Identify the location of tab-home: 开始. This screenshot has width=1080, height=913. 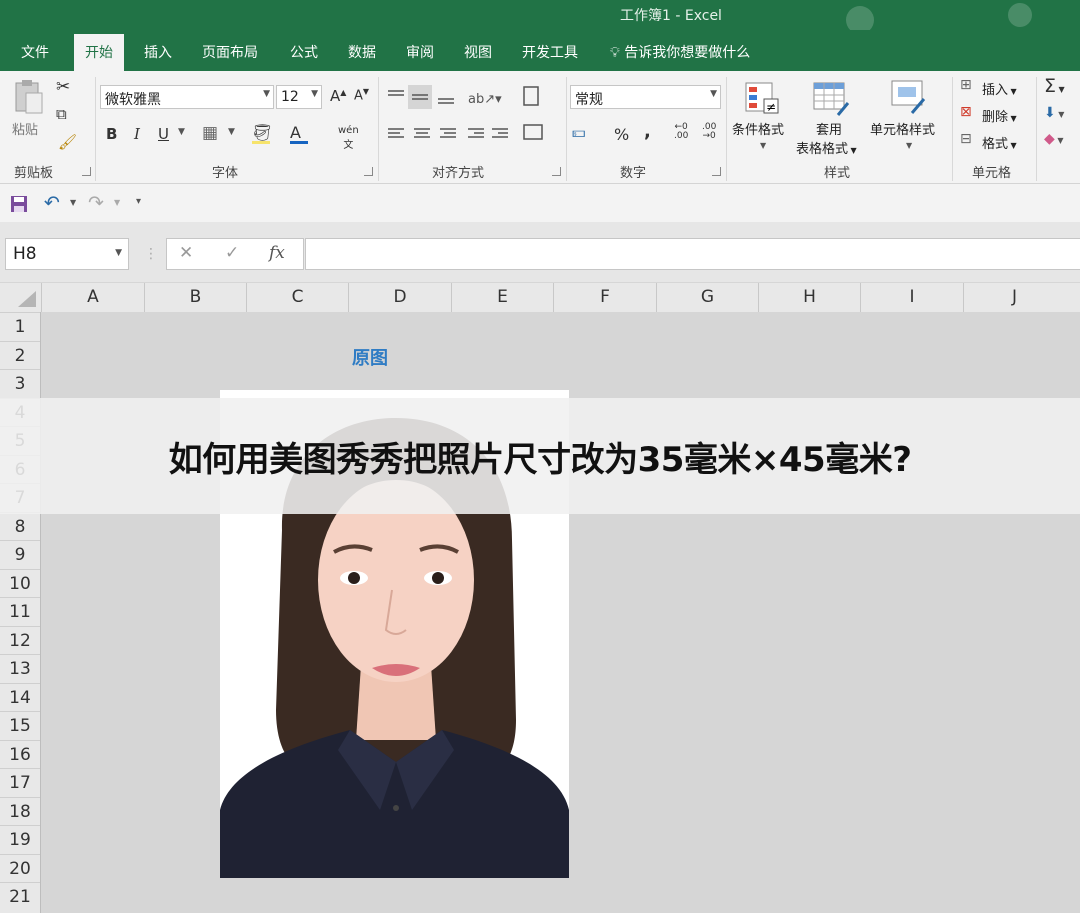
(99, 52).